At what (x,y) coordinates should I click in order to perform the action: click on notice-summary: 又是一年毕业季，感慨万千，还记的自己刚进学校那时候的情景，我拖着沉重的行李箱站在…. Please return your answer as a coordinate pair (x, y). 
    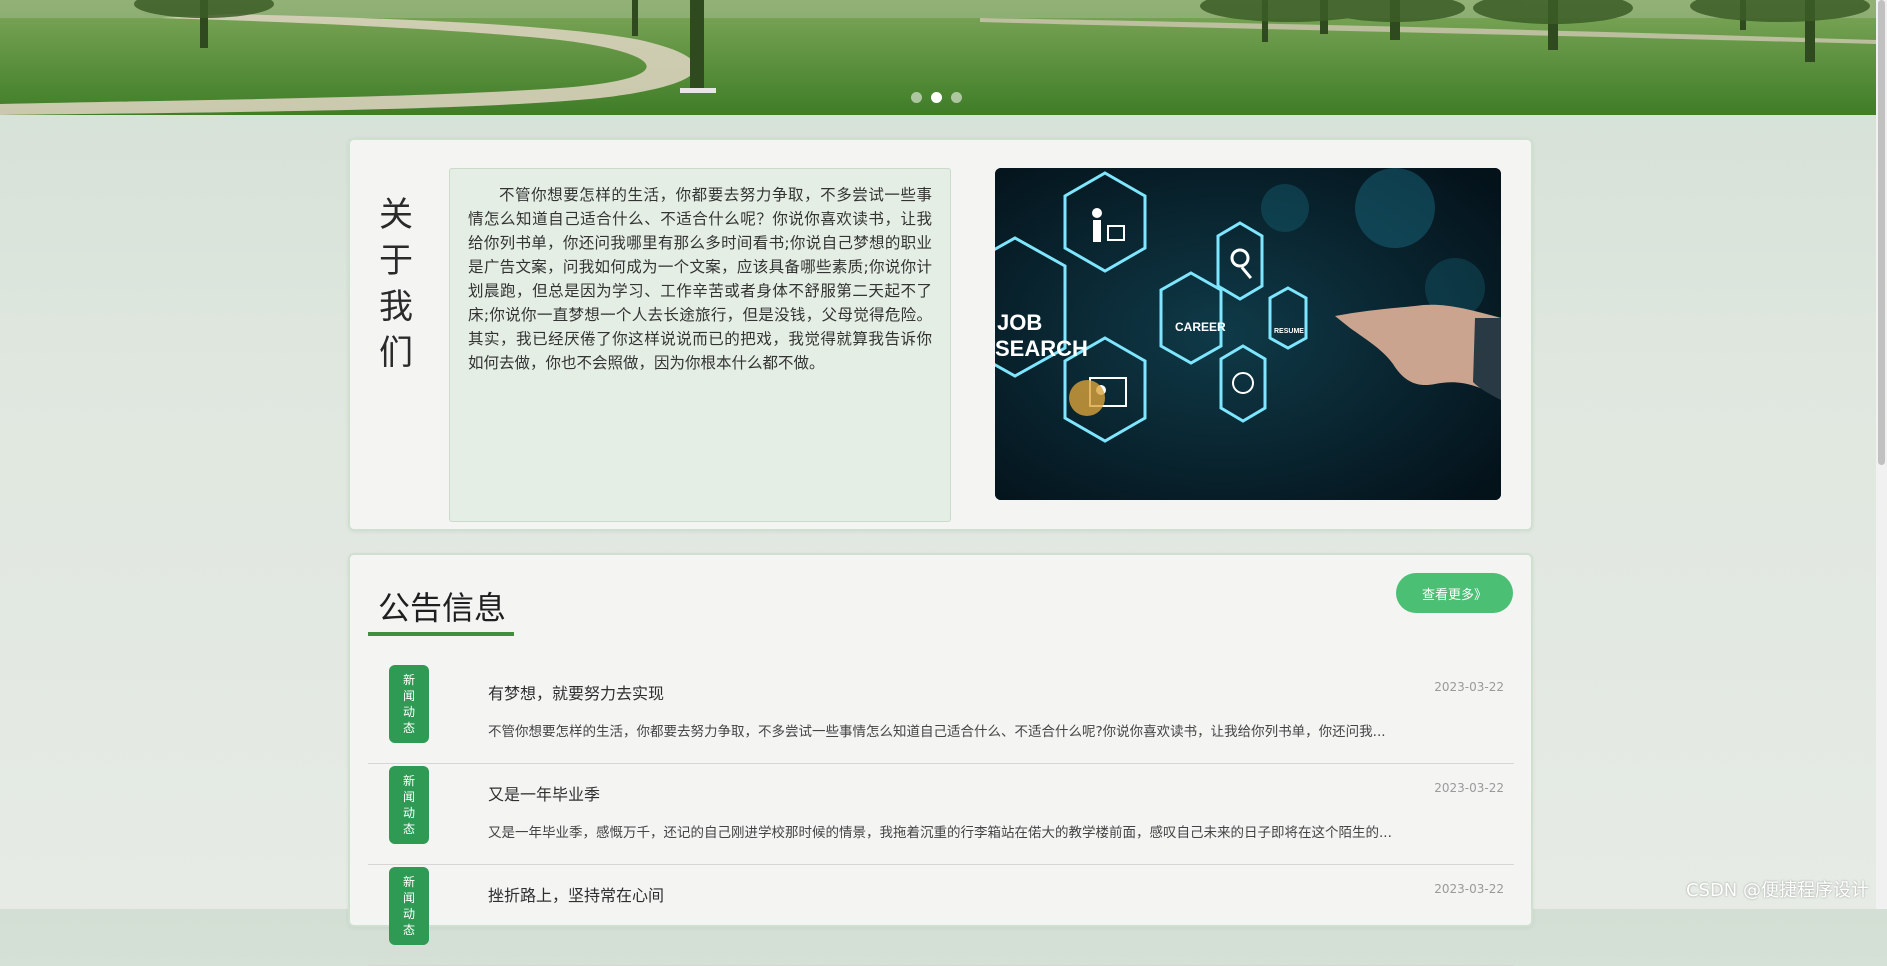
    Looking at the image, I should click on (940, 833).